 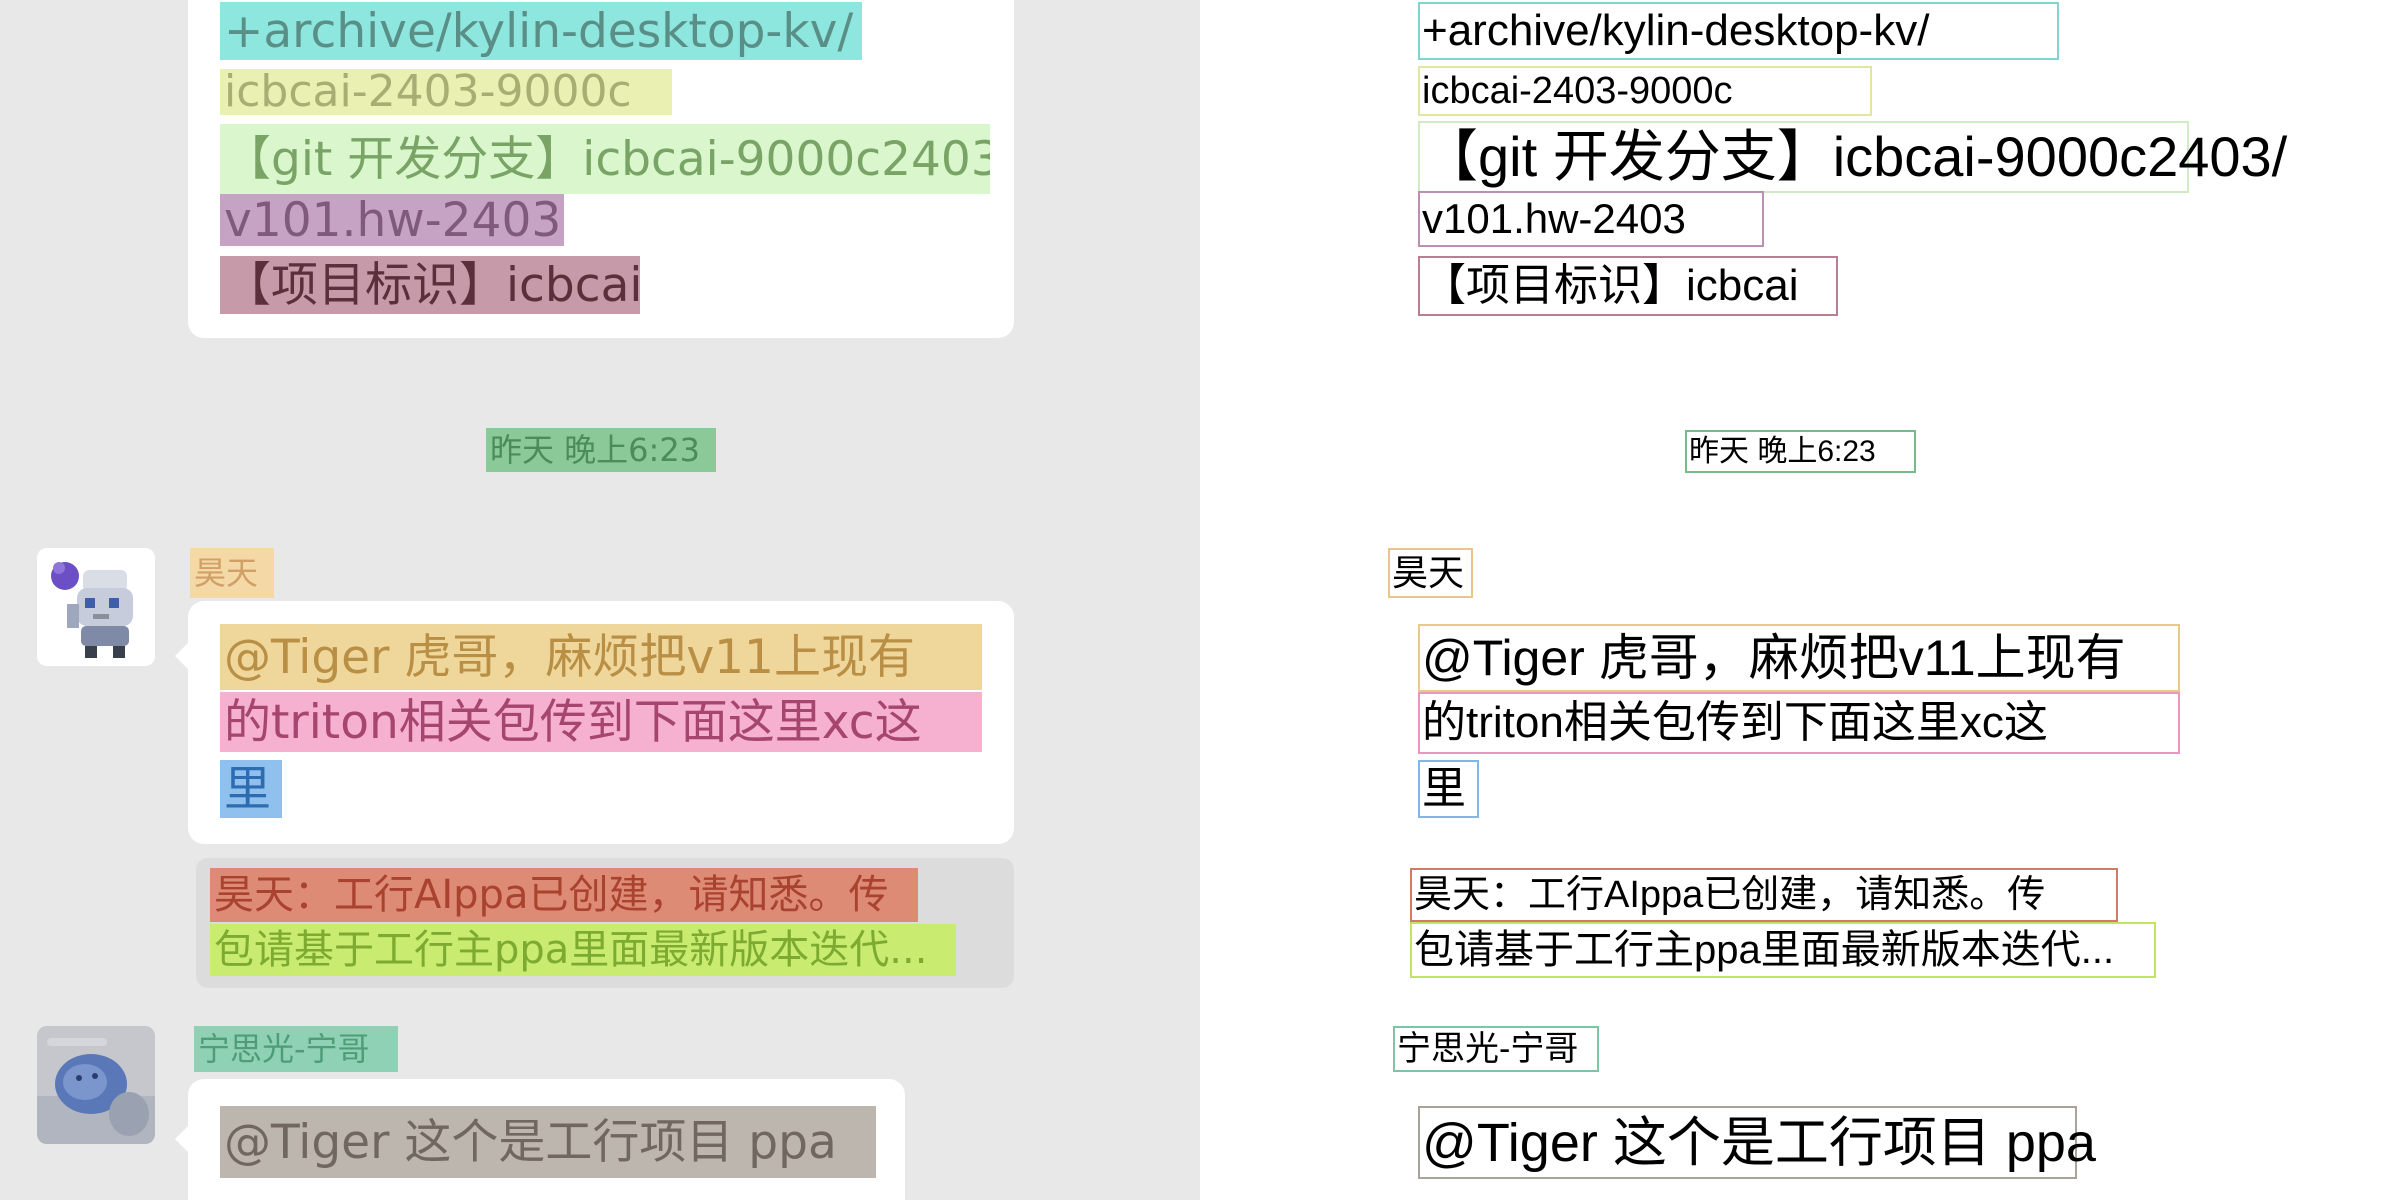 What do you see at coordinates (541, 31) in the screenshot?
I see `archive-path-line: +archive/kylin-desktop-kv/` at bounding box center [541, 31].